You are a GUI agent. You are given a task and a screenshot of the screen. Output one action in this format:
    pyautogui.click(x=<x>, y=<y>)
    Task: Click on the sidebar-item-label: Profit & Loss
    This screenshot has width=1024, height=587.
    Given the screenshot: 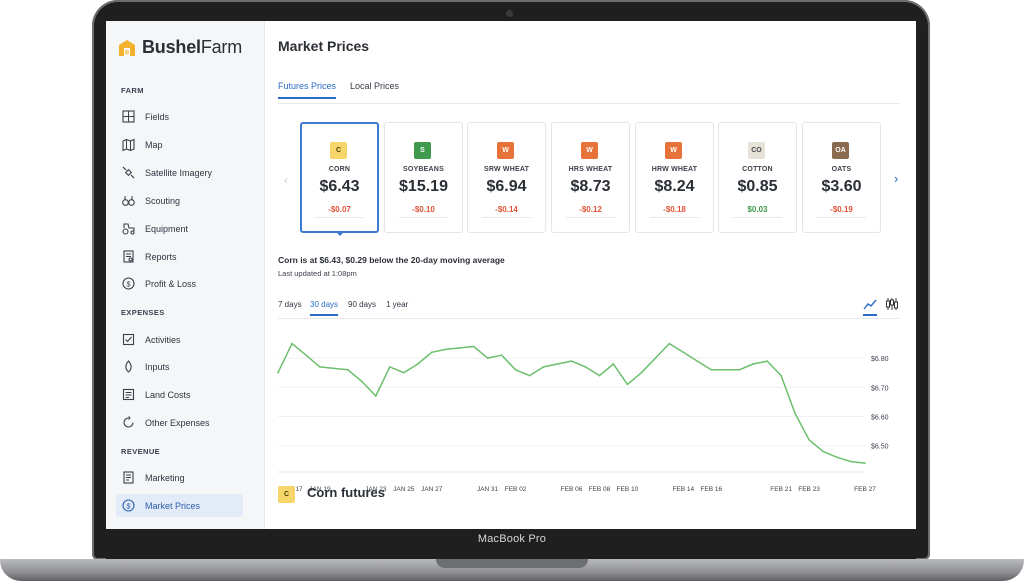 What is the action you would take?
    pyautogui.click(x=171, y=283)
    